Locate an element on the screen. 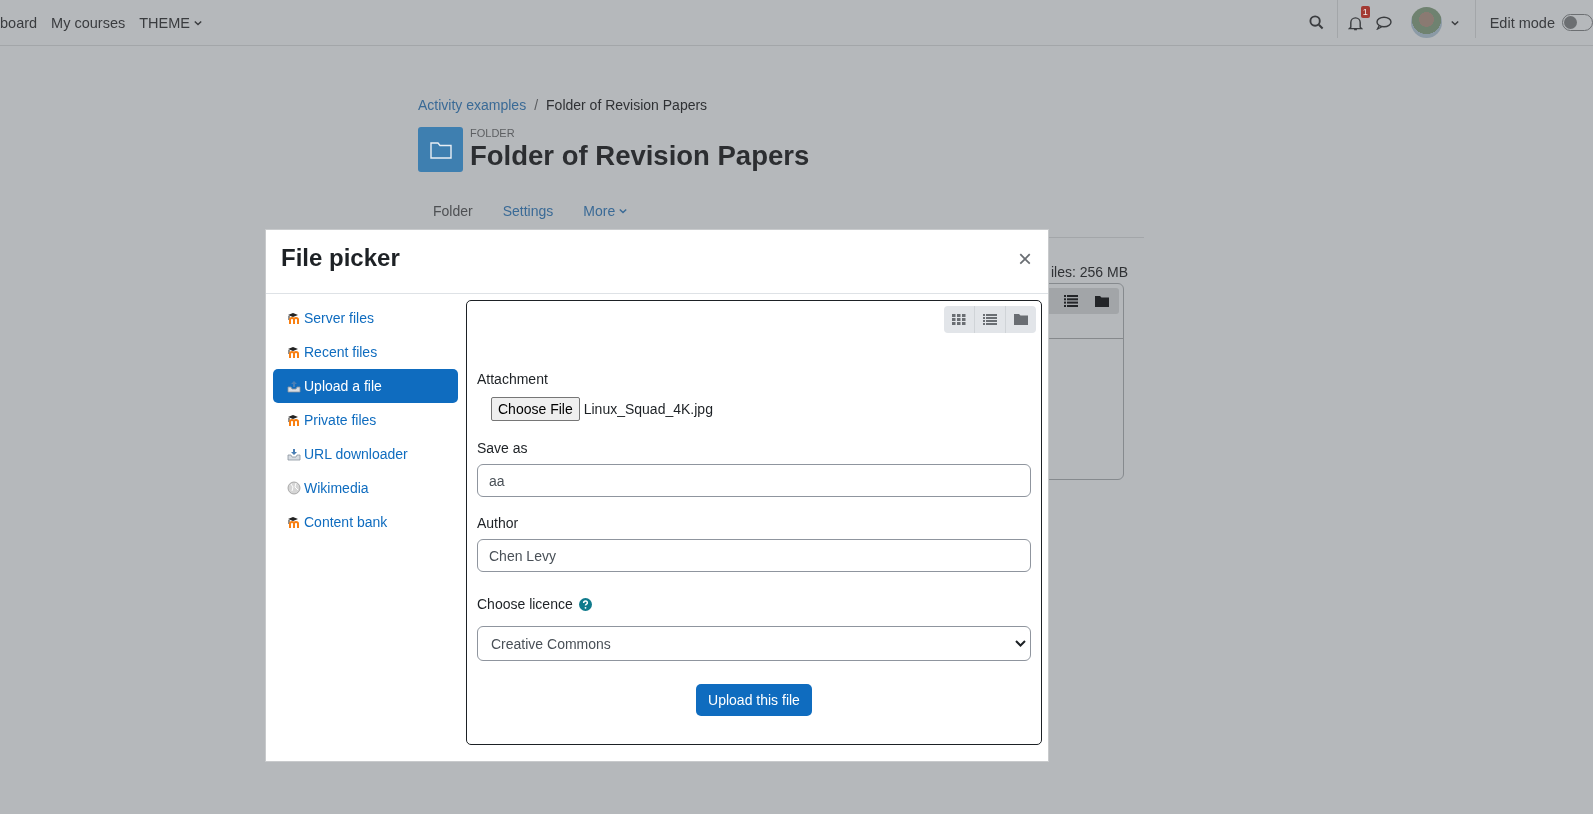 Image resolution: width=1593 pixels, height=814 pixels. edit-mode-toggle is located at coordinates (1577, 22).